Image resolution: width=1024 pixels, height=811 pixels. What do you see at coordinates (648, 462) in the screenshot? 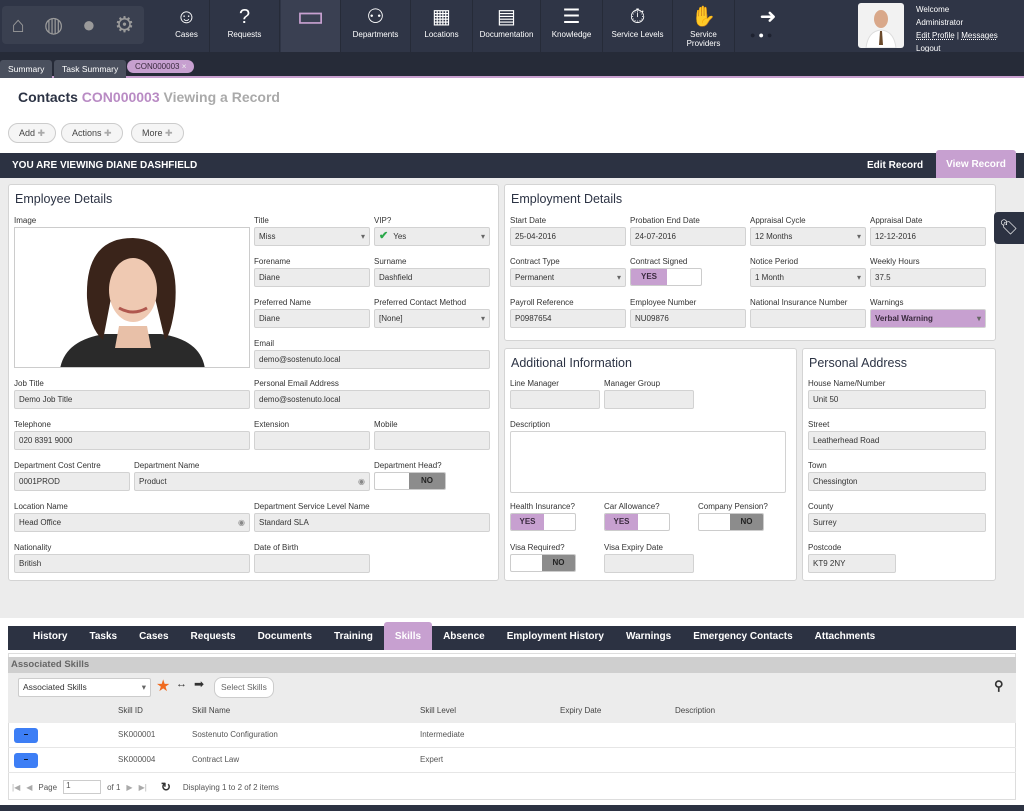
I see `description-field` at bounding box center [648, 462].